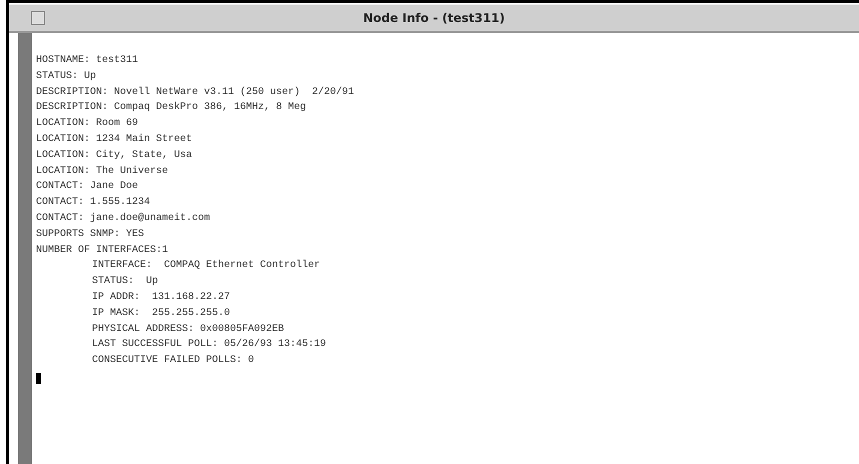 This screenshot has width=859, height=464. I want to click on info-line: CONTACT: jane.doe@unameit.com, so click(123, 219).